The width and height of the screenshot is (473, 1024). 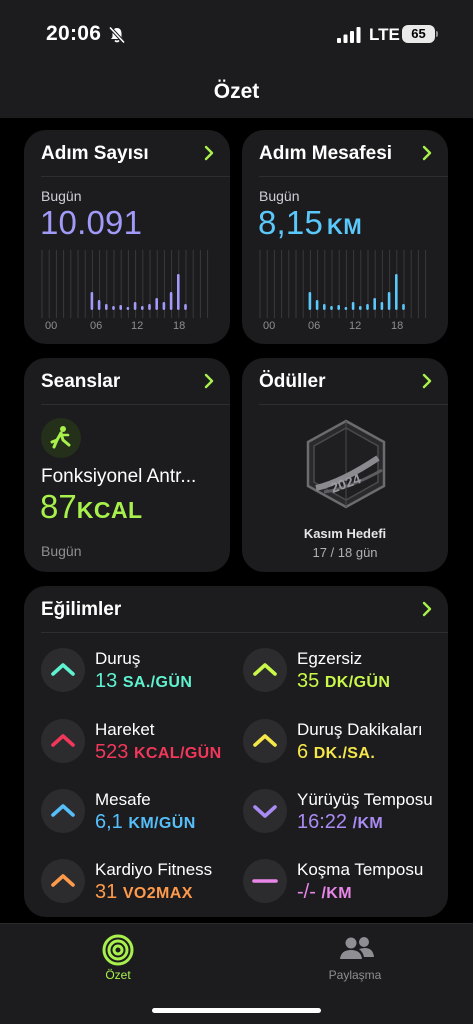 I want to click on trend-value: 6,1 KM/GÜN, so click(x=145, y=822).